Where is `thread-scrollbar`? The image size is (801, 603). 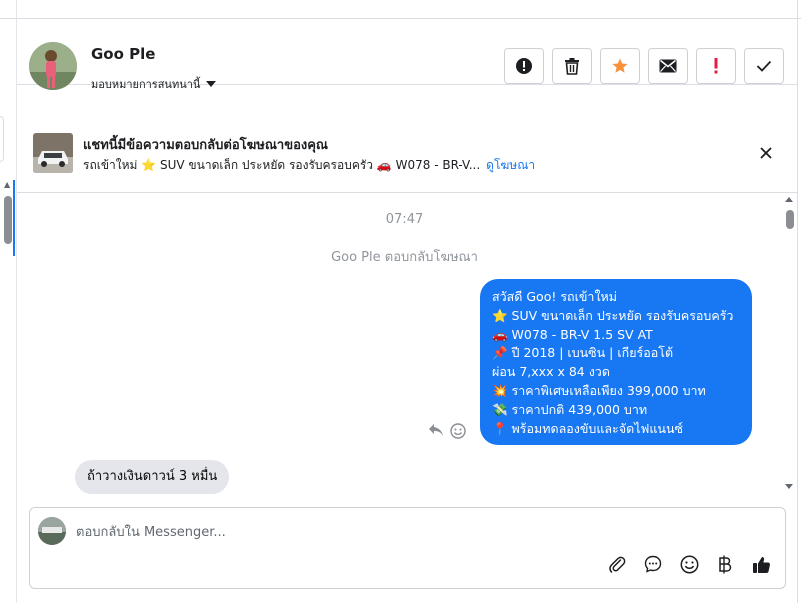 thread-scrollbar is located at coordinates (789, 344).